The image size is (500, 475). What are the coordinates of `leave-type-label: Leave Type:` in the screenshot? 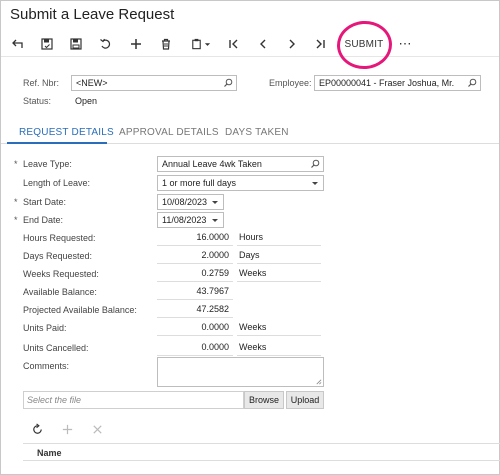 It's located at (47, 164).